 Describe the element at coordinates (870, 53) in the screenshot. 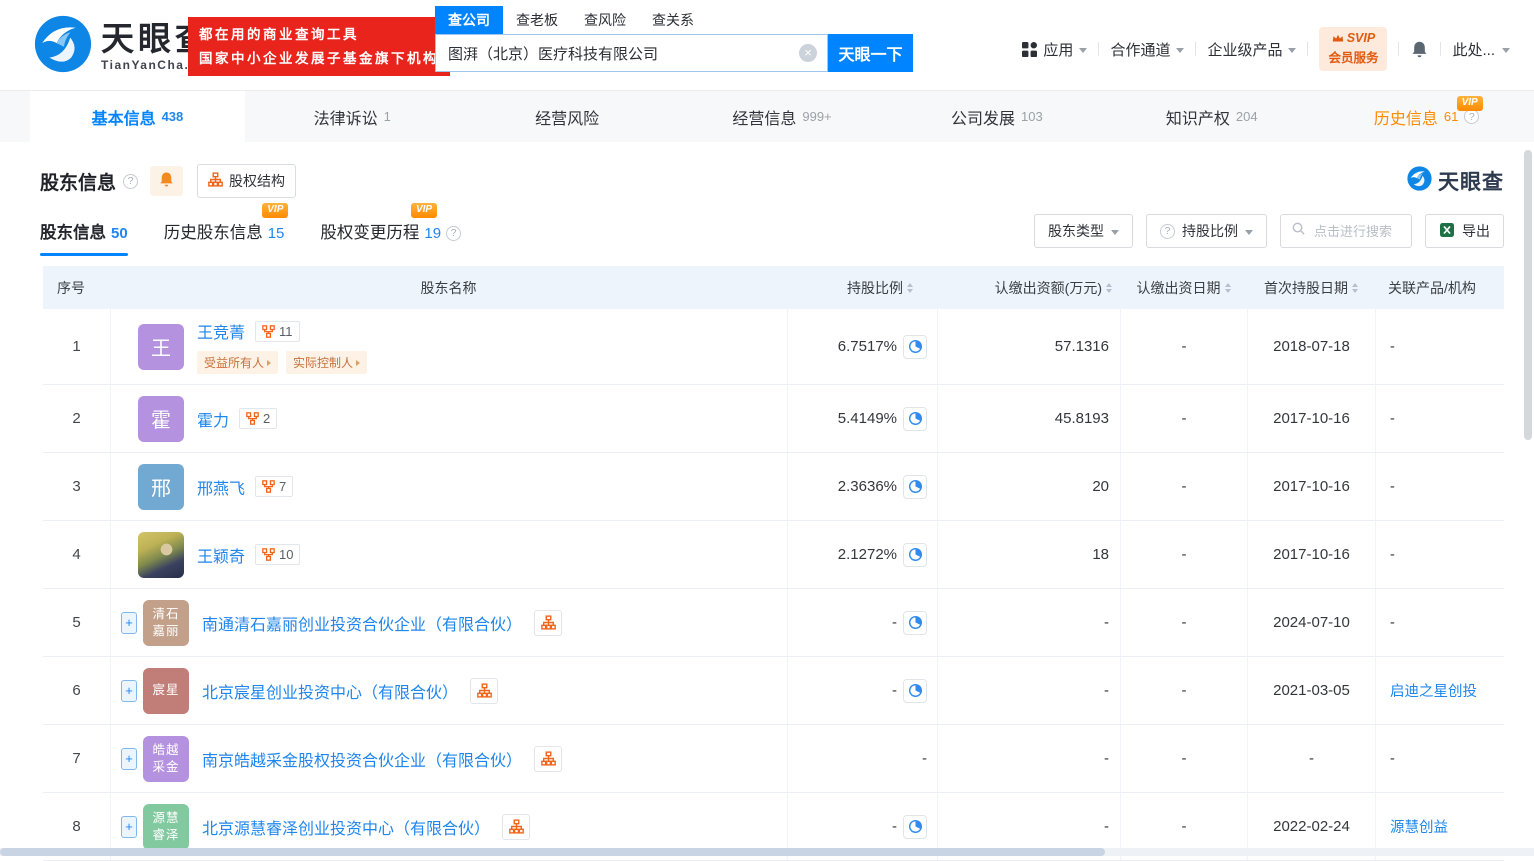

I see `search-button: 天眼一下` at that location.